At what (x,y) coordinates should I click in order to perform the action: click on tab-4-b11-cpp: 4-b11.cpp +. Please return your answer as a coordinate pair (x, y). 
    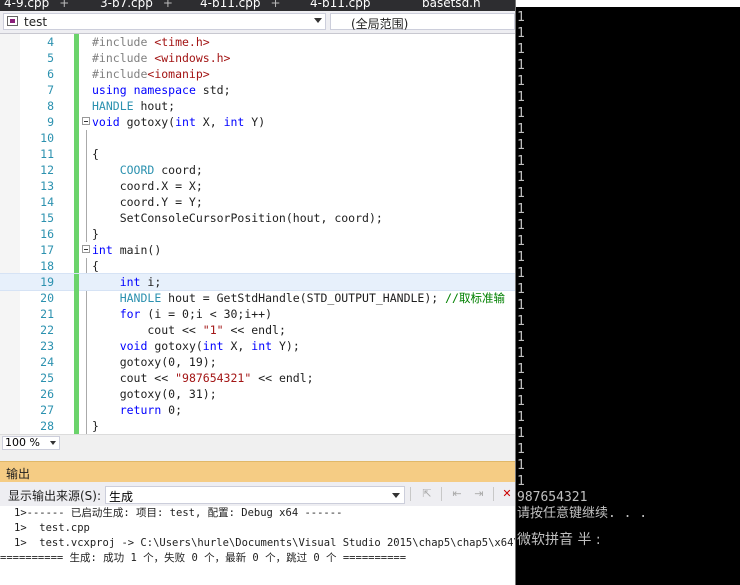
    Looking at the image, I should click on (240, 5).